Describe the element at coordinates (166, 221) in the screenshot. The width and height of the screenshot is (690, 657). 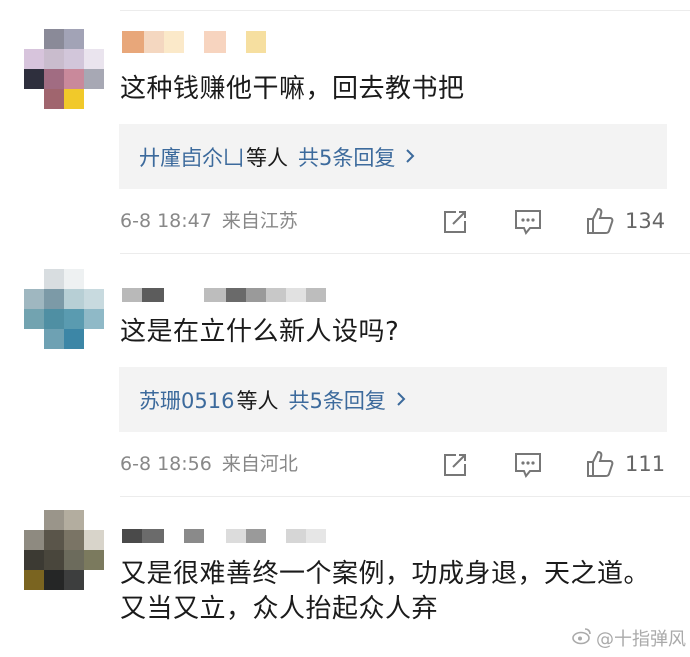
I see `comment-date: 6-8 18:47` at that location.